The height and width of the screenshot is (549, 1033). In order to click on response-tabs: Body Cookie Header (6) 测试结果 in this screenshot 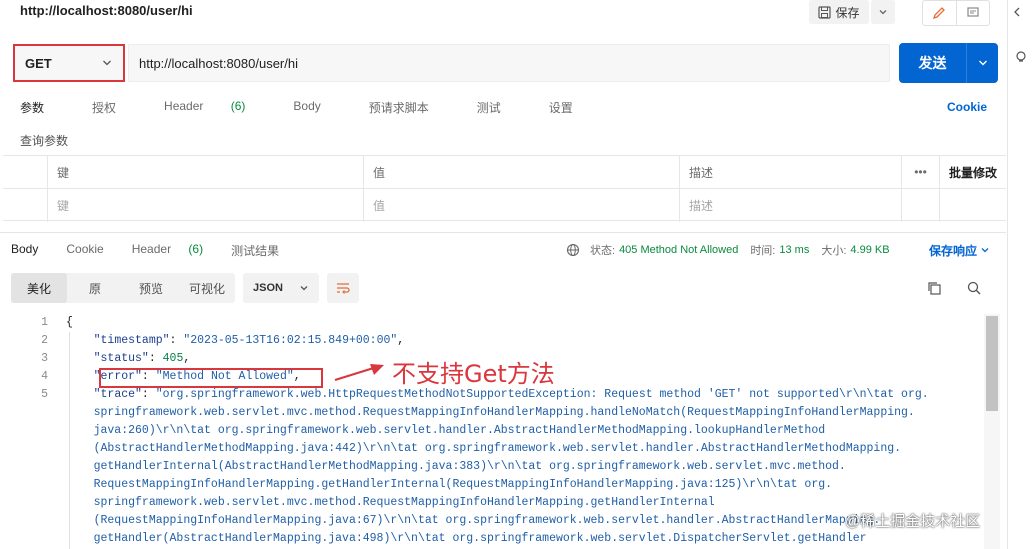, I will do `click(159, 250)`.